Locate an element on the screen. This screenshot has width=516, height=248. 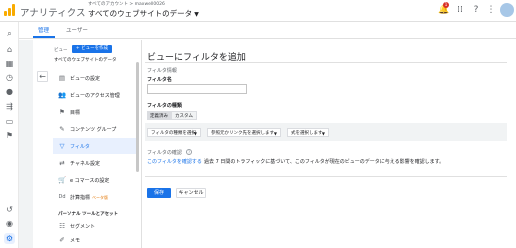
cancel-button: キャンセル is located at coordinates (191, 193).